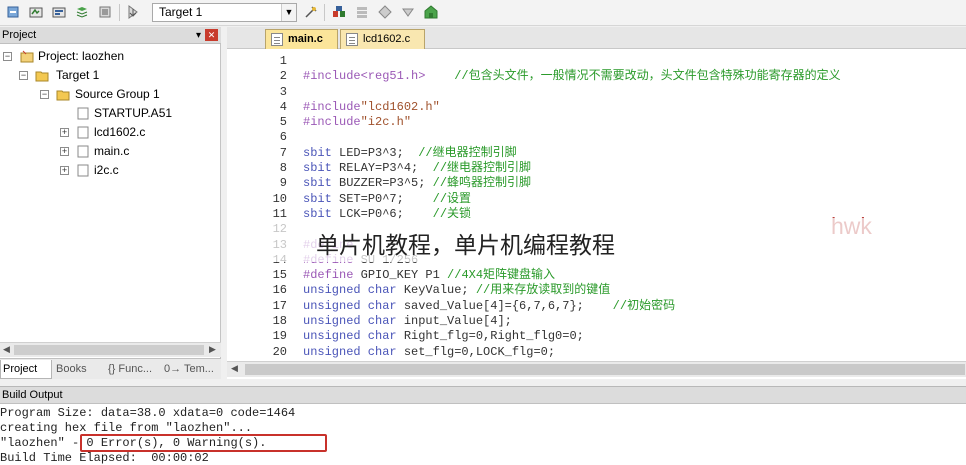 The image size is (966, 465). Describe the element at coordinates (400, 275) in the screenshot. I see `code-token: GPIO_KEY P1` at that location.